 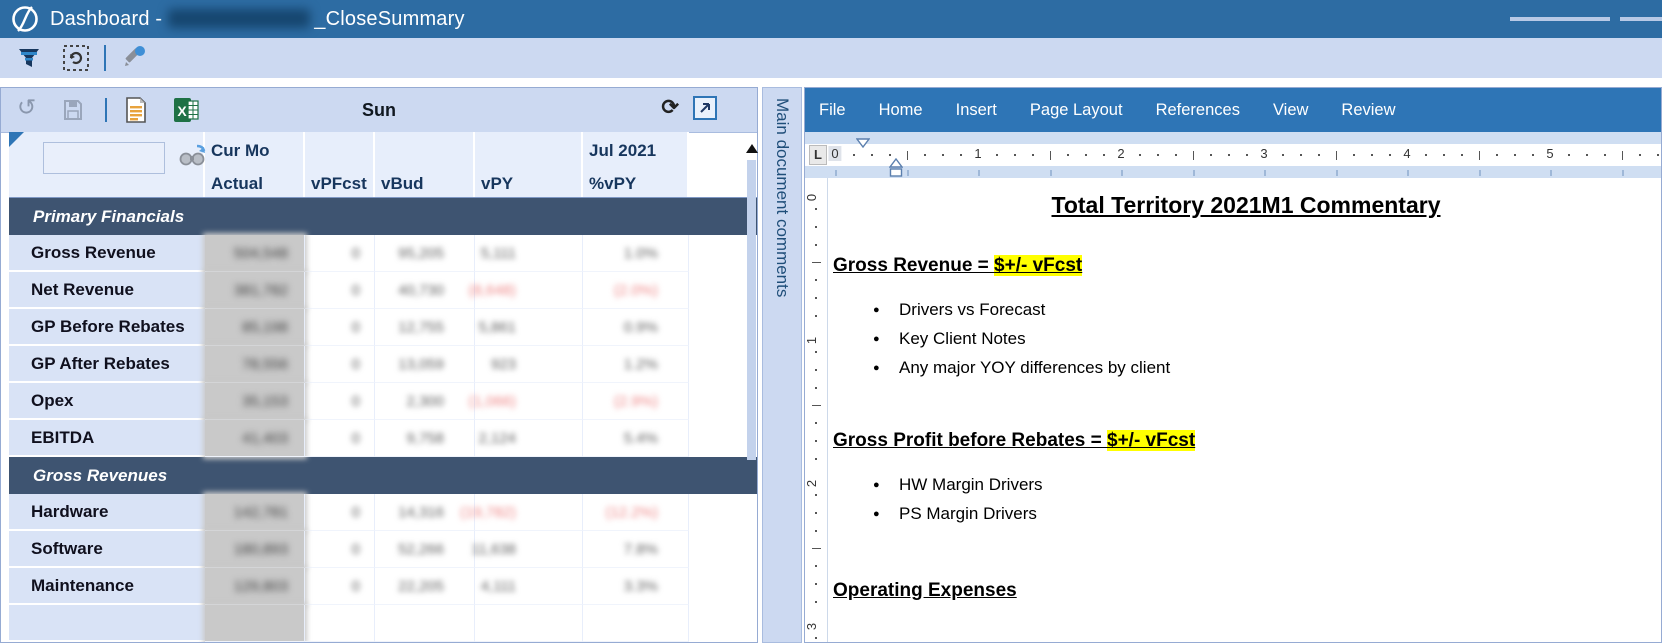 I want to click on column-header-vbud: vBud, so click(x=425, y=183).